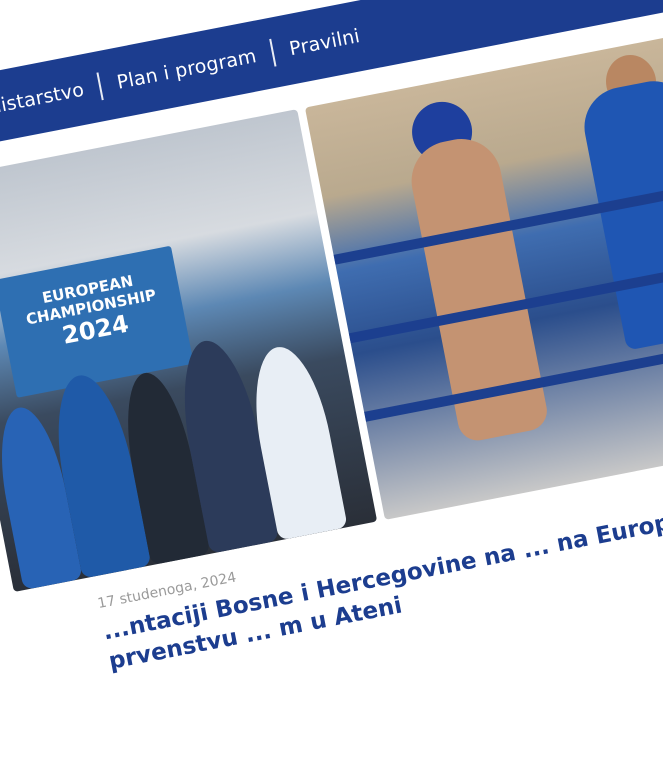 This screenshot has height=762, width=663. What do you see at coordinates (325, 42) in the screenshot?
I see `nav-item-pravilnici: Pravilni` at bounding box center [325, 42].